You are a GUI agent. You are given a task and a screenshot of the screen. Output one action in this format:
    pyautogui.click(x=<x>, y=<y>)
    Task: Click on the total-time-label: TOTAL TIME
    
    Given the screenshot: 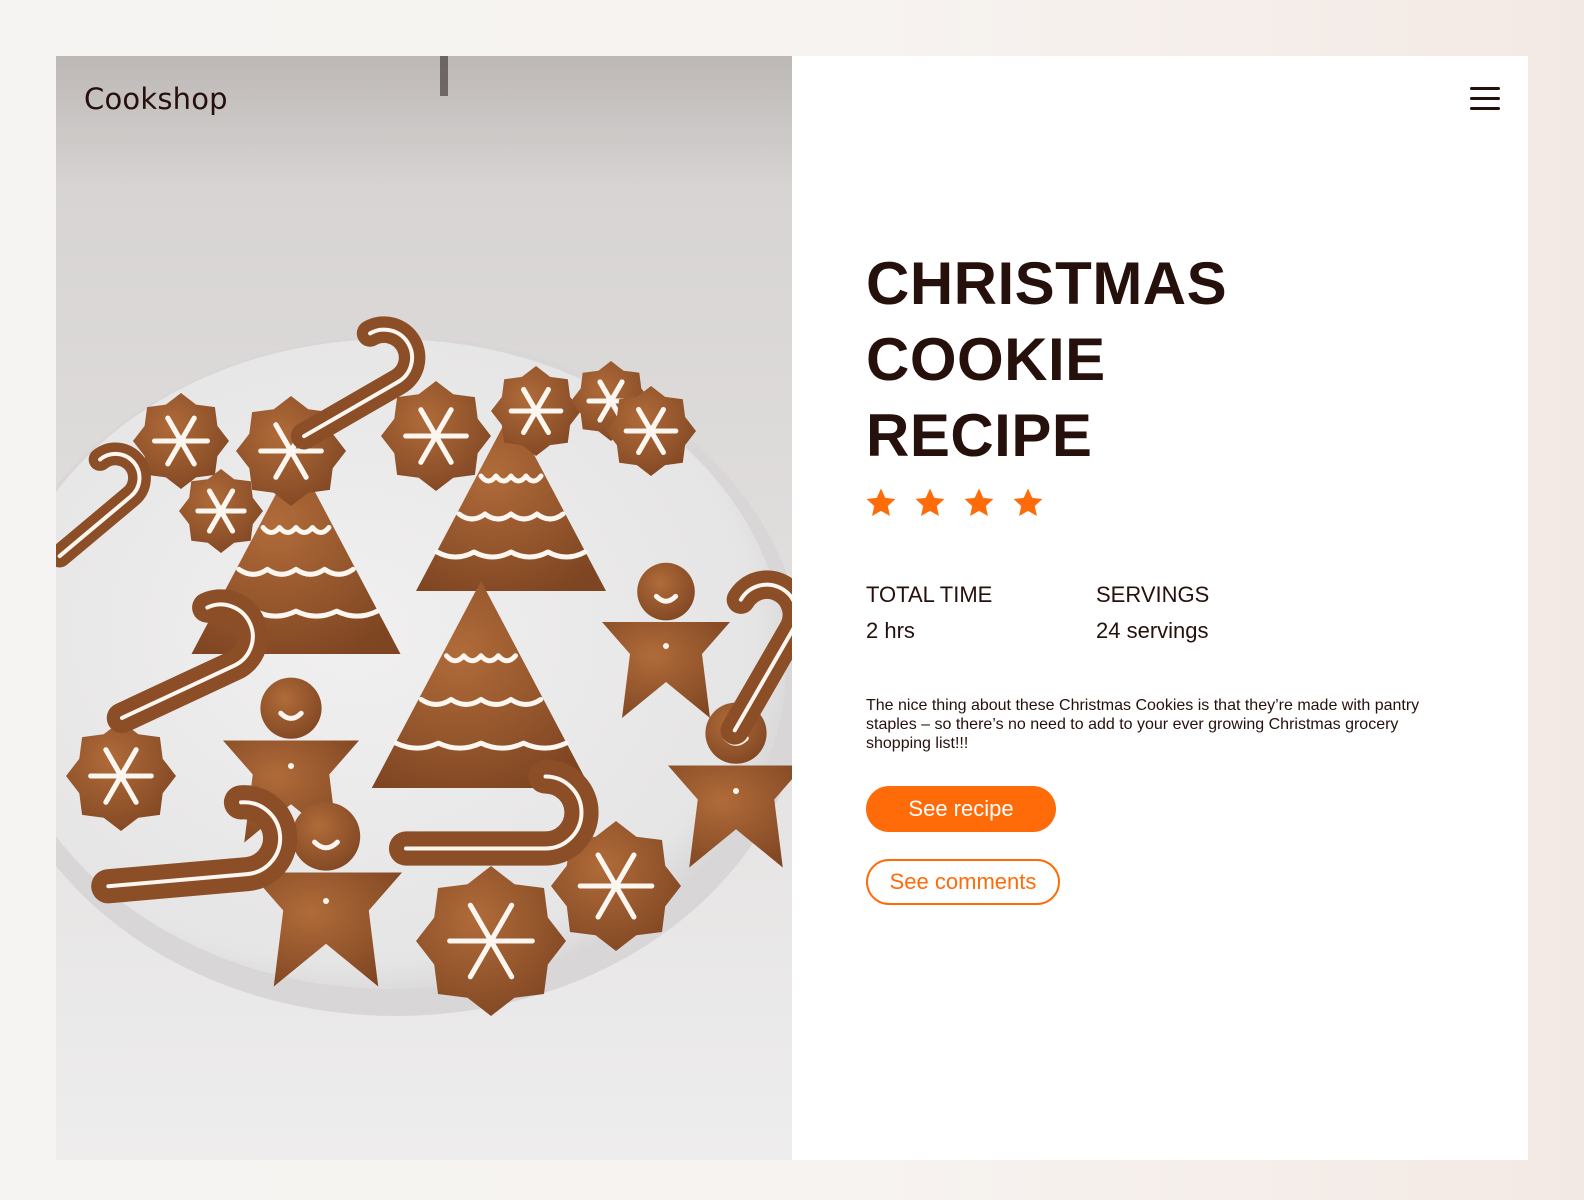 What is the action you would take?
    pyautogui.click(x=929, y=594)
    